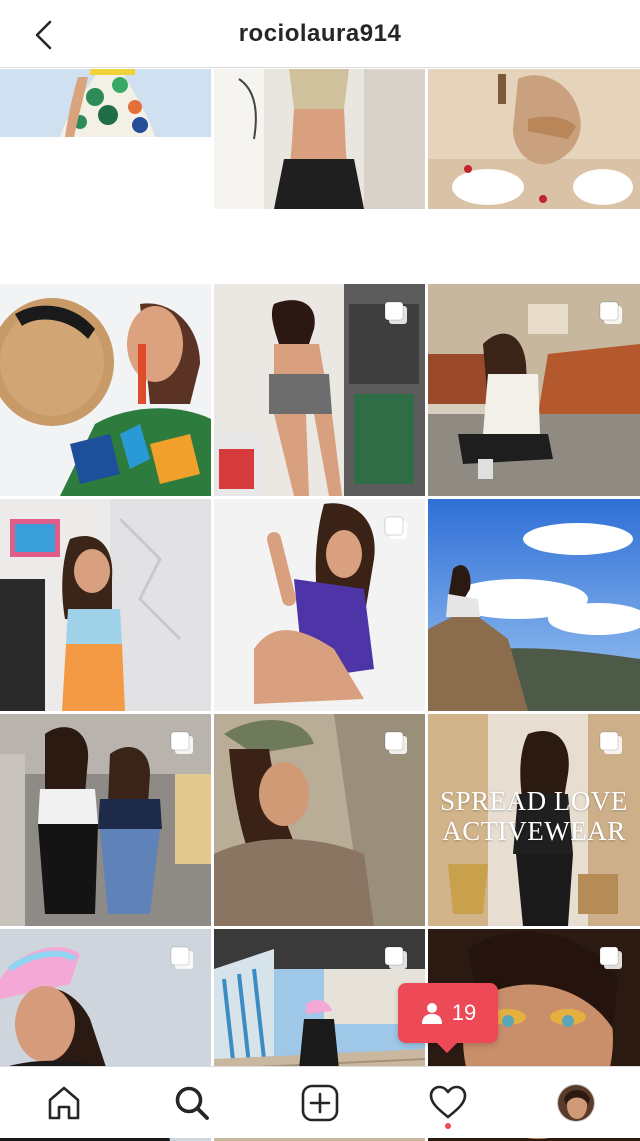 The height and width of the screenshot is (1141, 640). I want to click on new-followers-count: 19, so click(464, 1012).